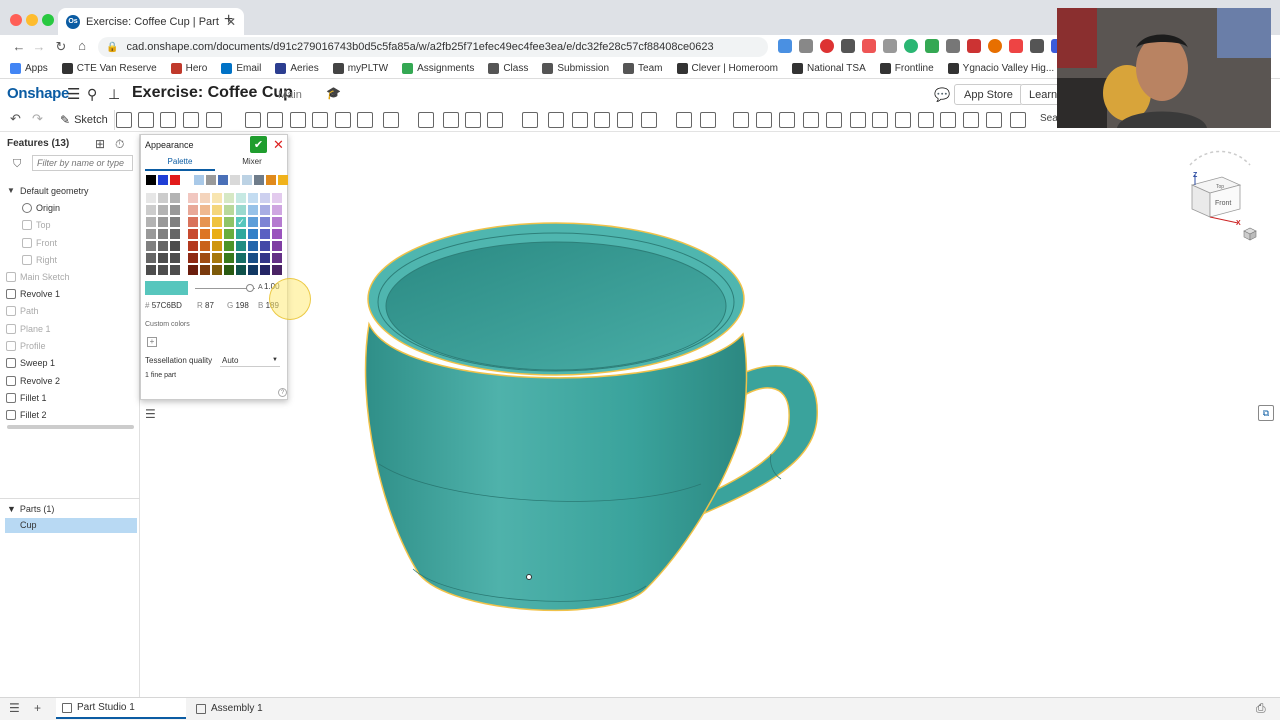  What do you see at coordinates (32, 20) in the screenshot?
I see `minimize-window-button` at bounding box center [32, 20].